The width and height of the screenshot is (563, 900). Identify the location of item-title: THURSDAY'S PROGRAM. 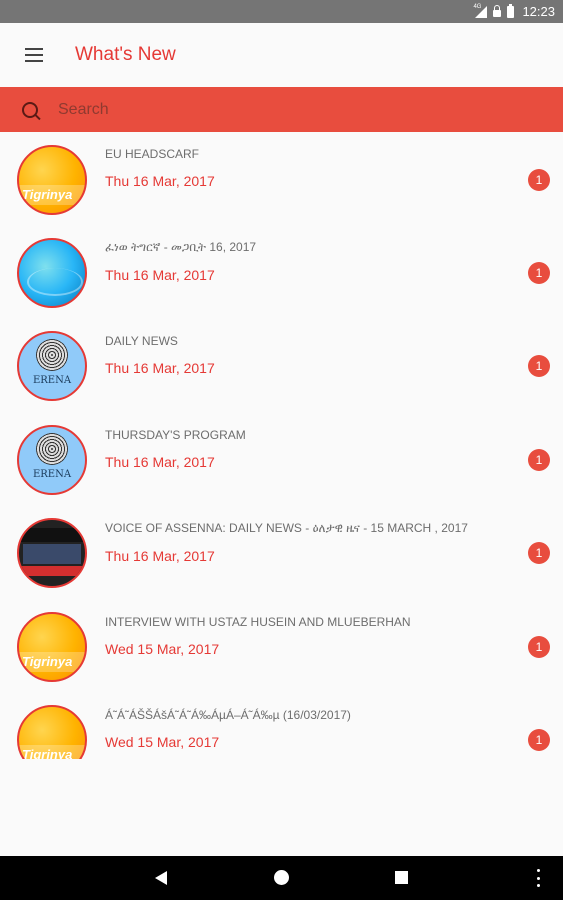
(175, 435).